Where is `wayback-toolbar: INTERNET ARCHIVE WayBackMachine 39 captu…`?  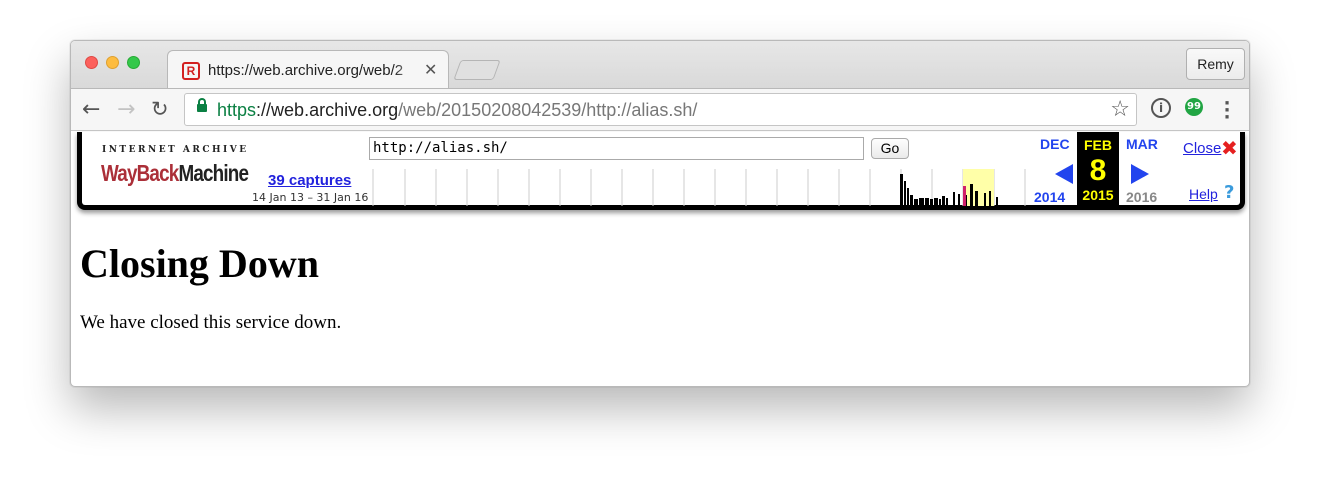
wayback-toolbar: INTERNET ARCHIVE WayBackMachine 39 captu… is located at coordinates (661, 171).